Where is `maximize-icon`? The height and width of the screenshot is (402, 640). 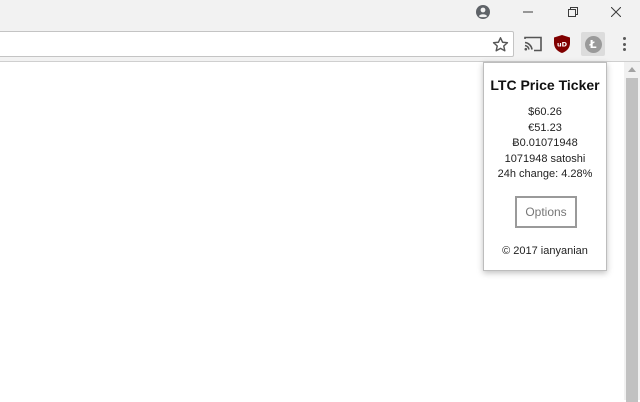
maximize-icon is located at coordinates (573, 12).